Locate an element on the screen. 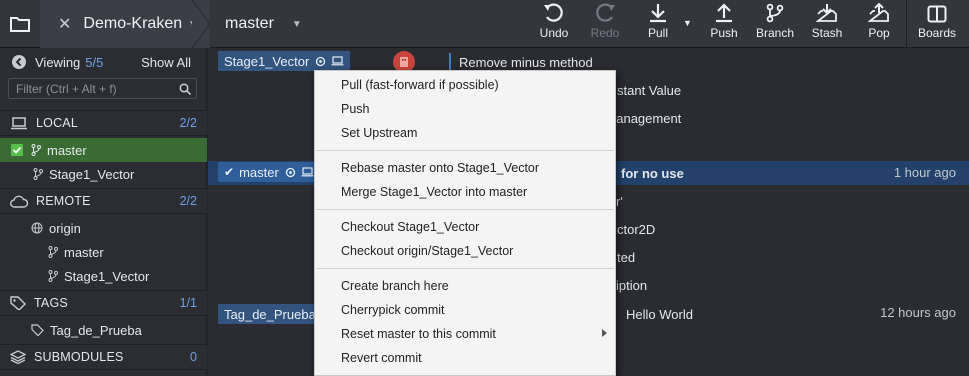  branch-label-stage1-vector: Stage1_Vector is located at coordinates (284, 61).